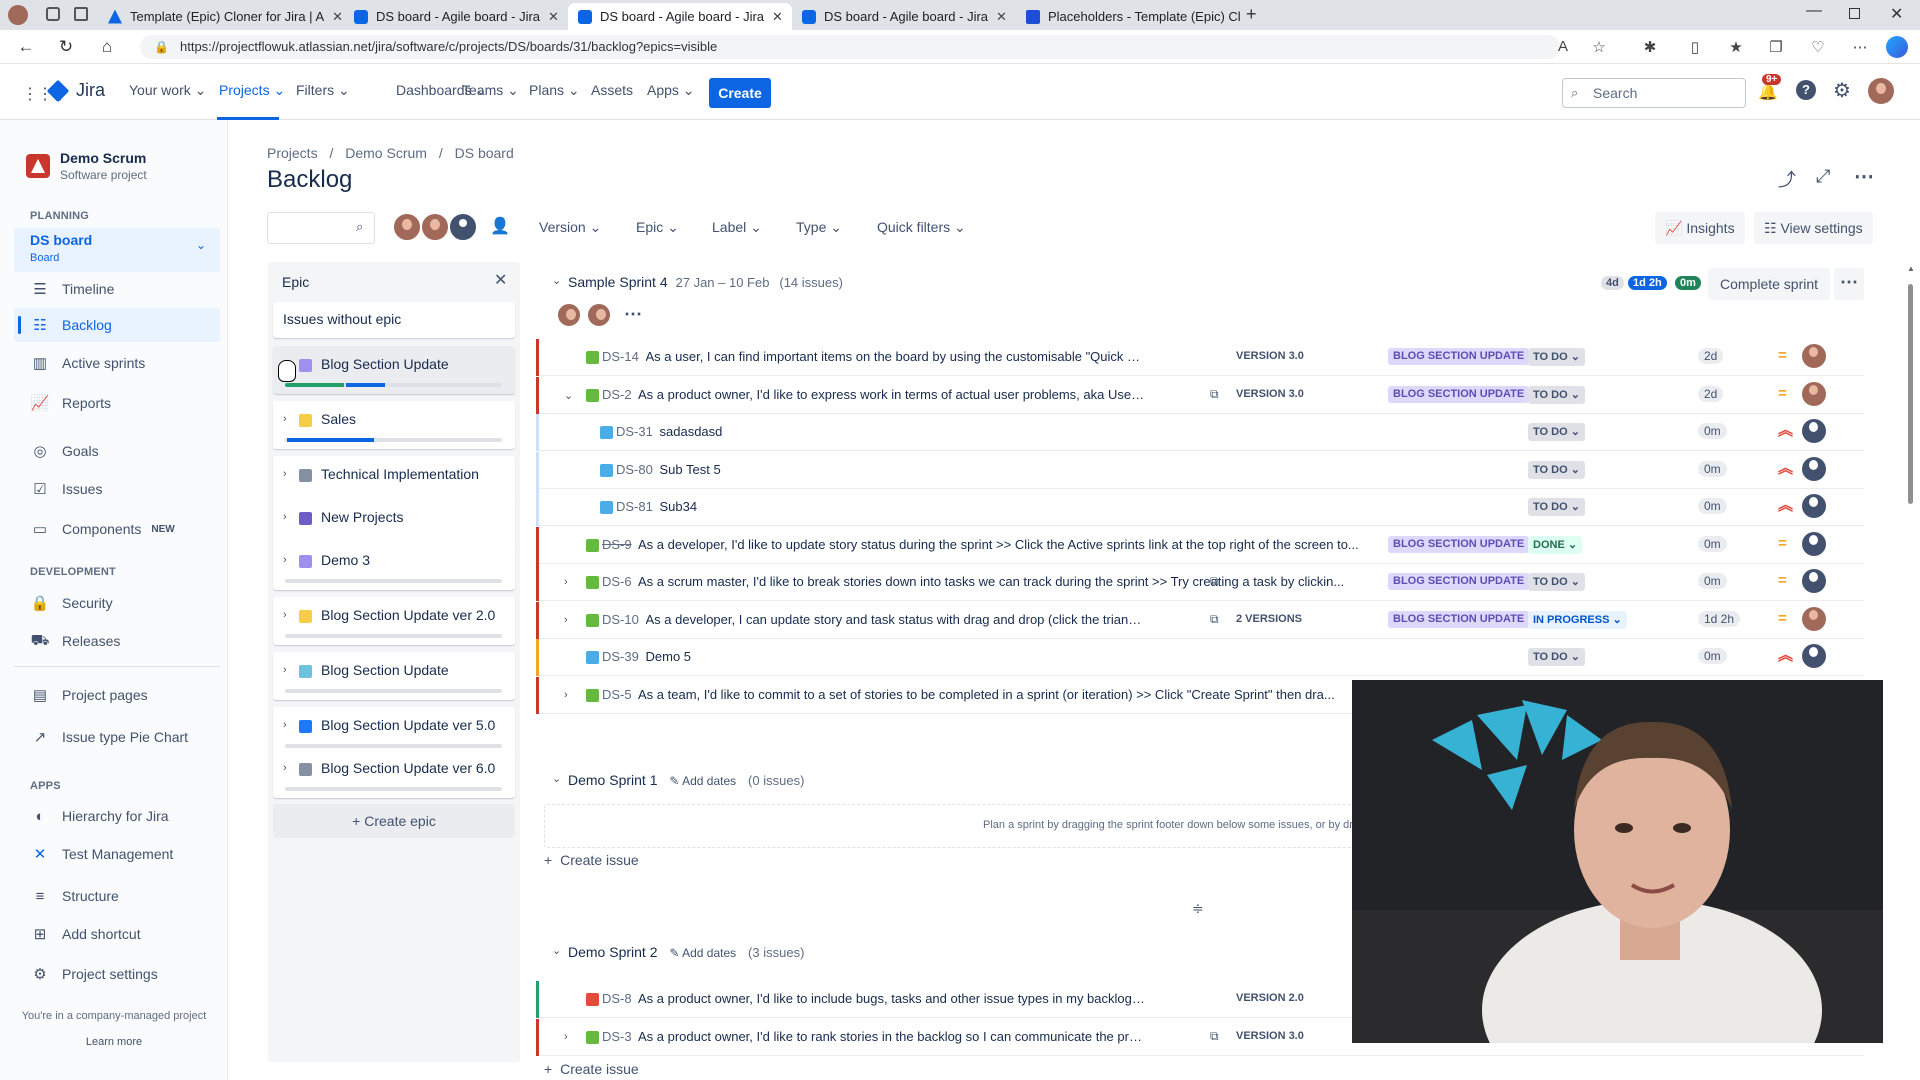 This screenshot has height=1080, width=1920. Describe the element at coordinates (1823, 176) in the screenshot. I see `fullscreen-icon: ⤢` at that location.